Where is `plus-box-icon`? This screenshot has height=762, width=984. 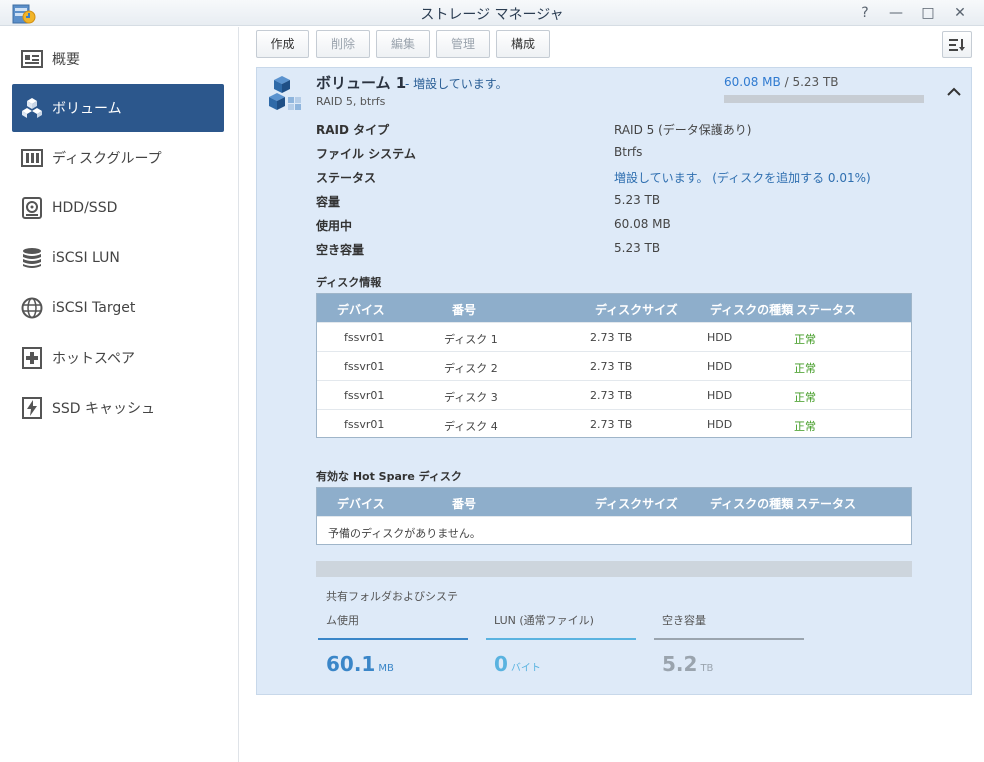
plus-box-icon is located at coordinates (32, 358).